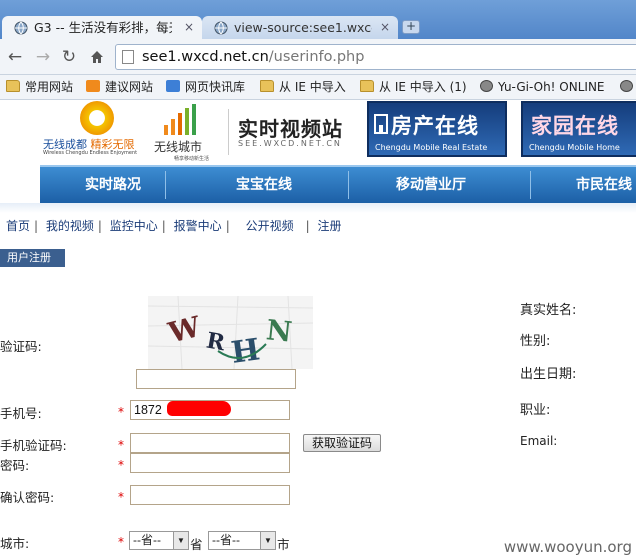  Describe the element at coordinates (228, 132) in the screenshot. I see `banner-divider` at that location.